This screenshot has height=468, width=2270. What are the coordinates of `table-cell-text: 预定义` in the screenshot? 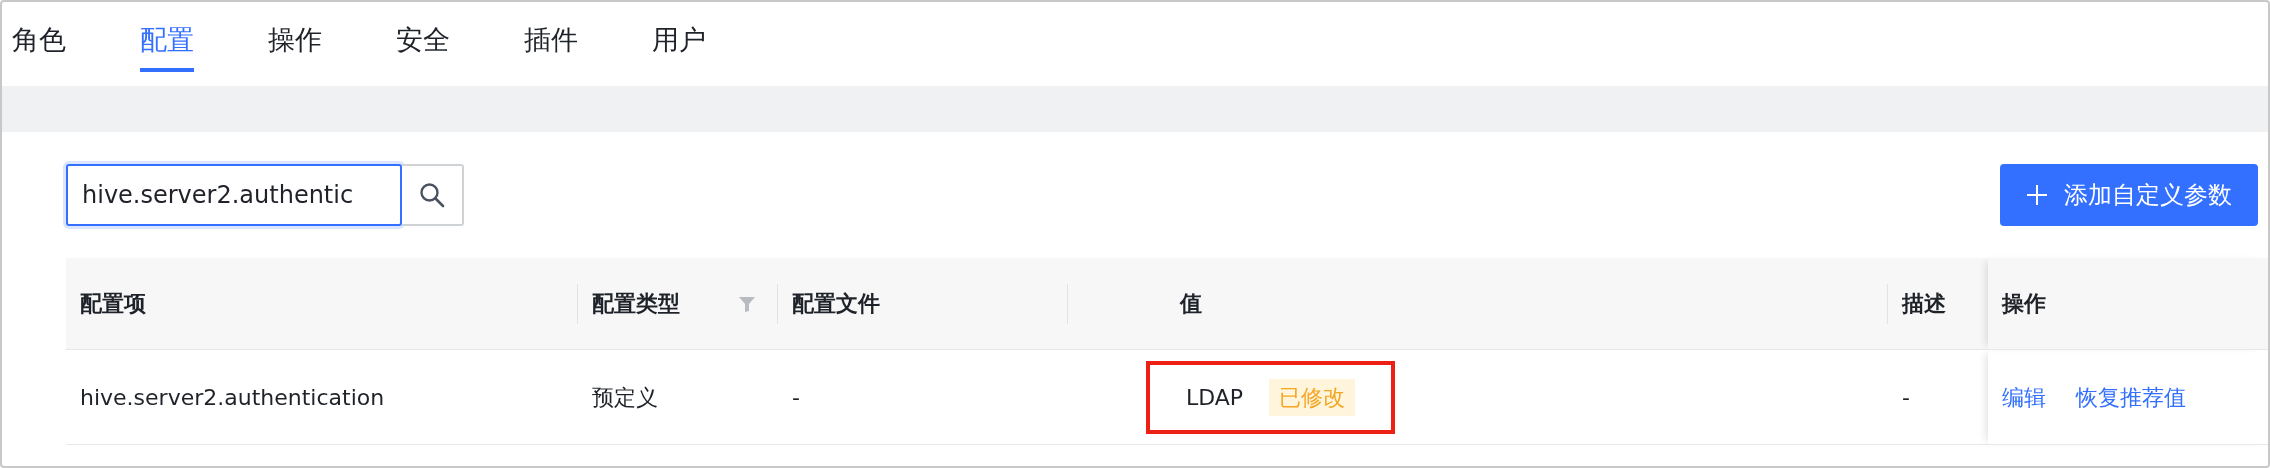 It's located at (625, 397).